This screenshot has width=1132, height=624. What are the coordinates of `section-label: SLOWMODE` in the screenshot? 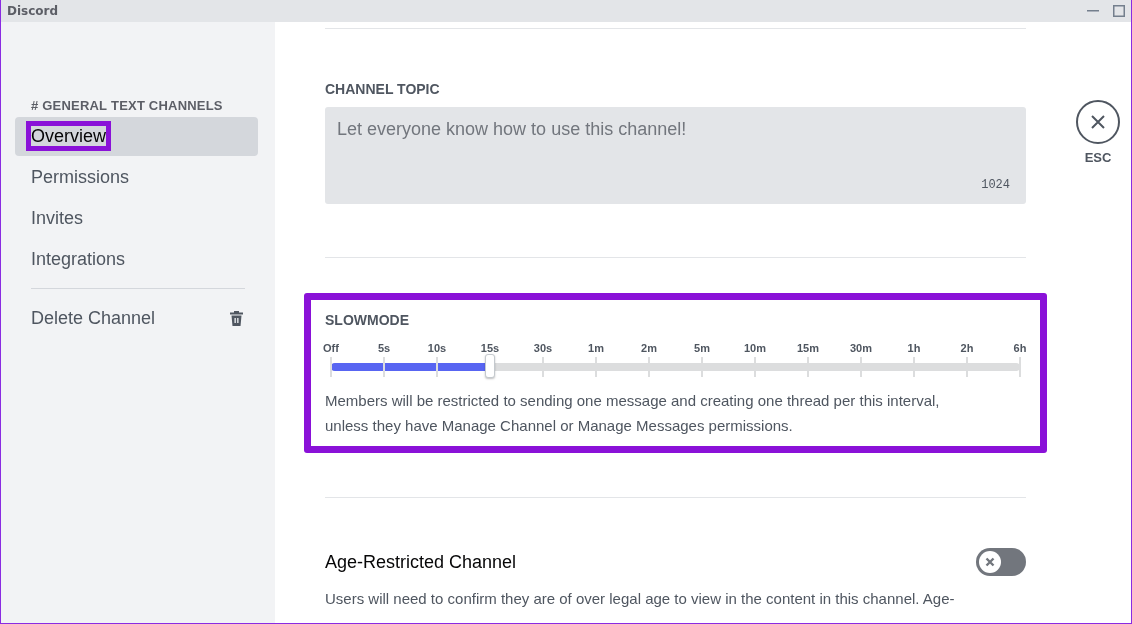 It's located at (367, 320).